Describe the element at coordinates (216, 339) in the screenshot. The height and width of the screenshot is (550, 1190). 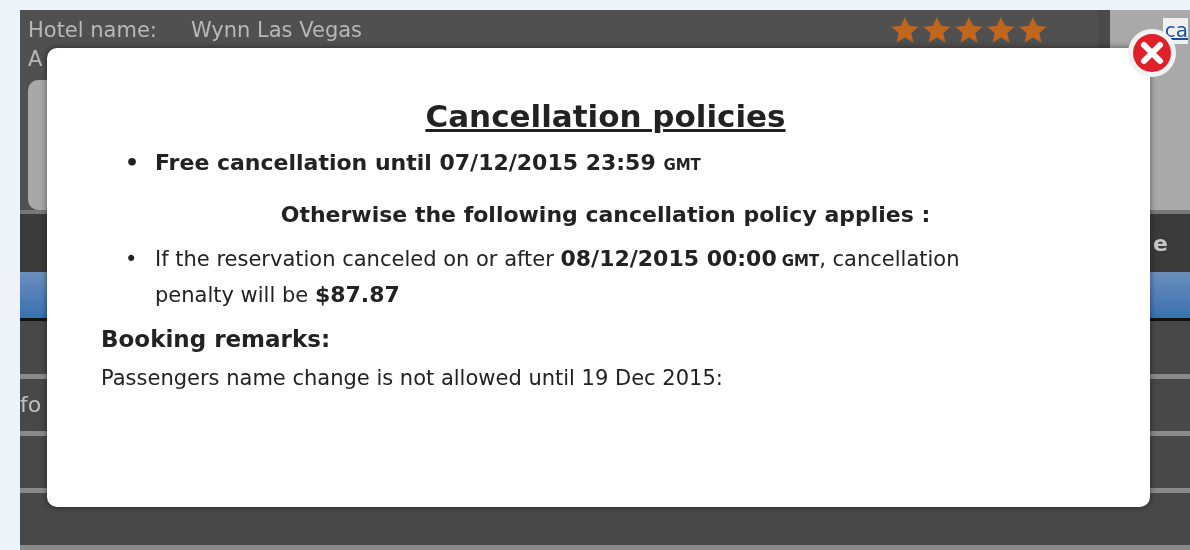
I see `remarks-heading: Booking remarks:` at that location.